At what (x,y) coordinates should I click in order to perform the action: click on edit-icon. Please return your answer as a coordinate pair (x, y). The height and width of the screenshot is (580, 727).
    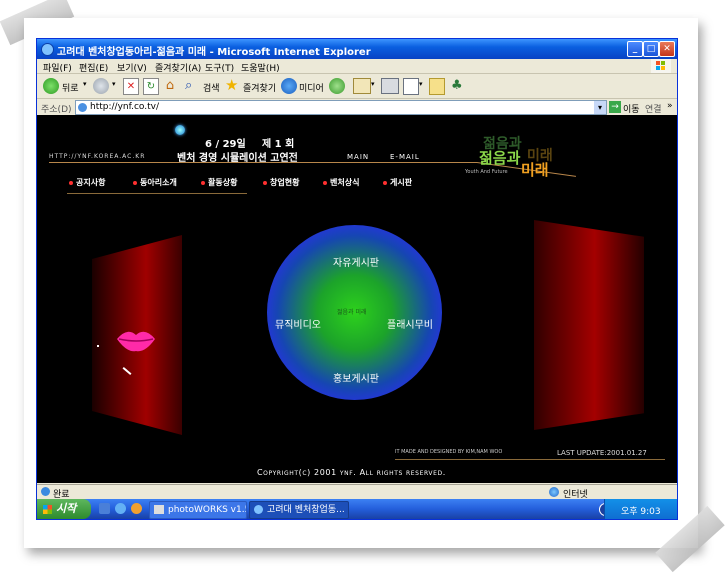
    Looking at the image, I should click on (411, 86).